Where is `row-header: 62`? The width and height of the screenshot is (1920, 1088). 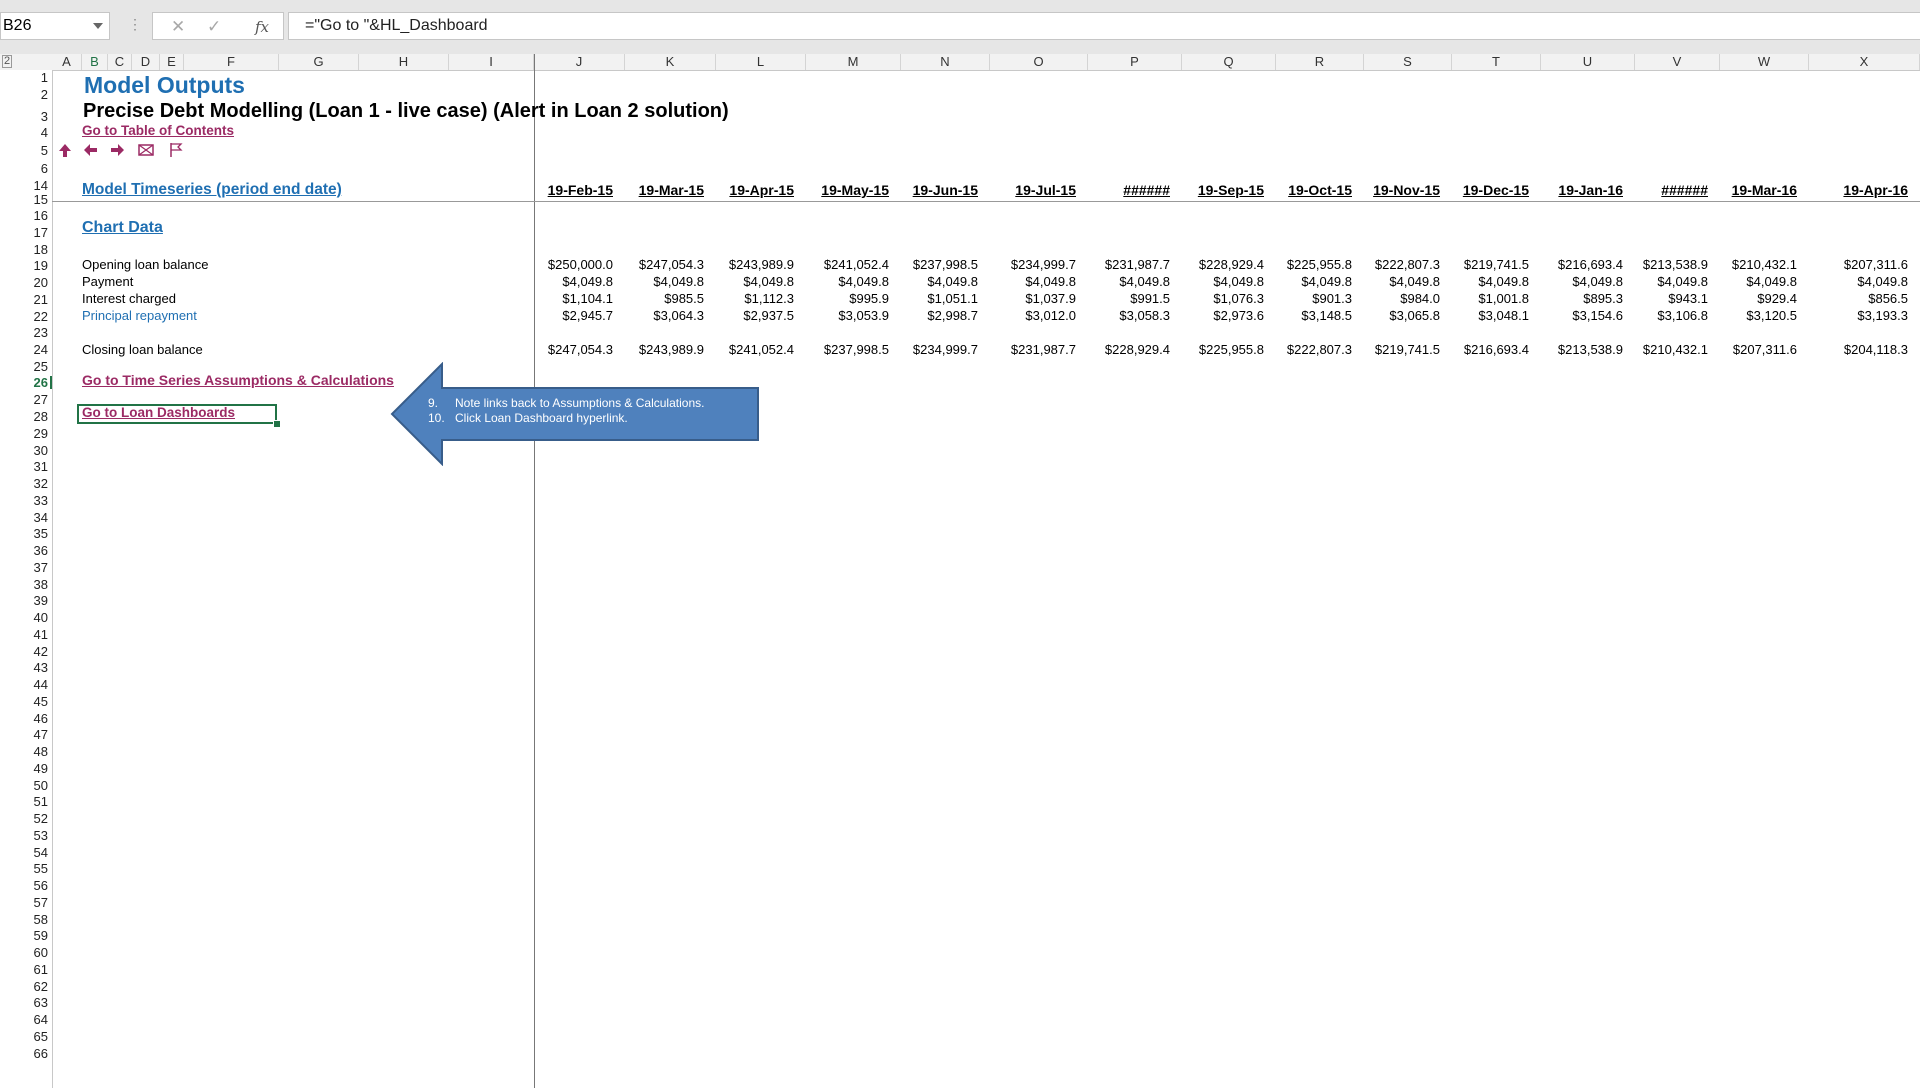
row-header: 62 is located at coordinates (24, 986).